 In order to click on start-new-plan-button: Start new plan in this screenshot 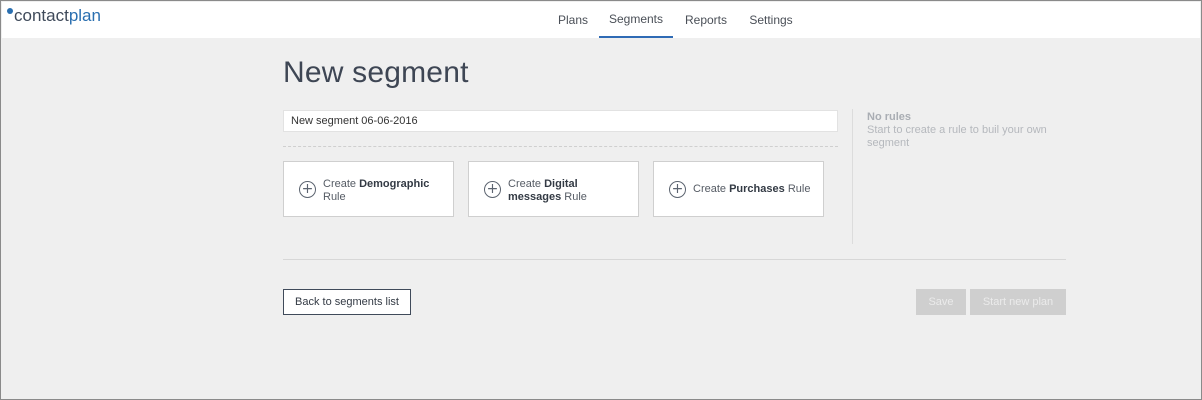, I will do `click(1018, 302)`.